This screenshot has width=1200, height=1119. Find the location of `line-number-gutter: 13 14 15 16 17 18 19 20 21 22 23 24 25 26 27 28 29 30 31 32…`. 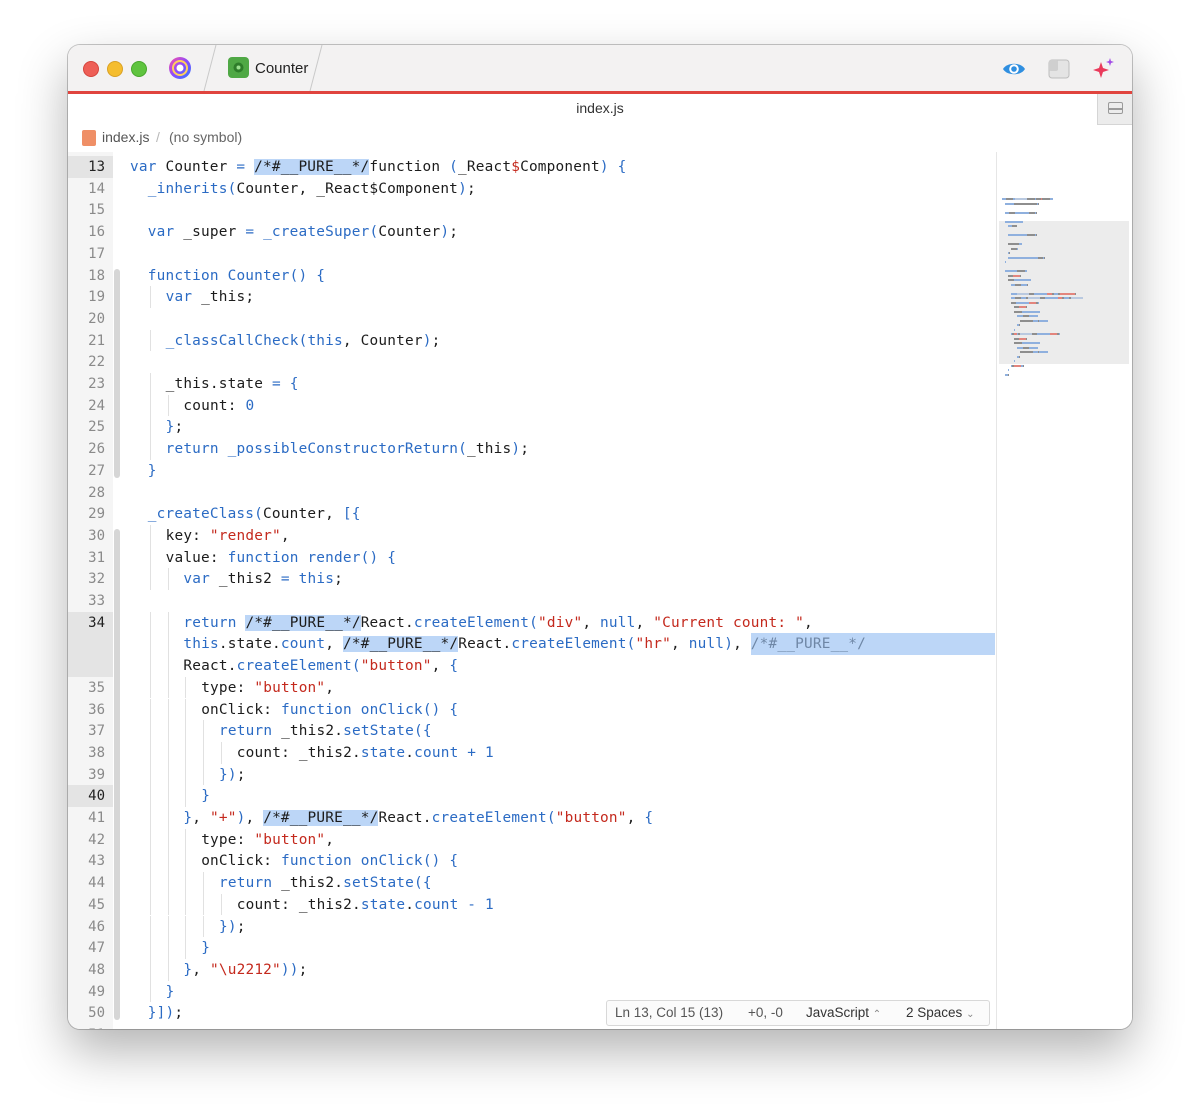

line-number-gutter: 13 14 15 16 17 18 19 20 21 22 23 24 25 26 27 28 29 30 31 32… is located at coordinates (94, 590).